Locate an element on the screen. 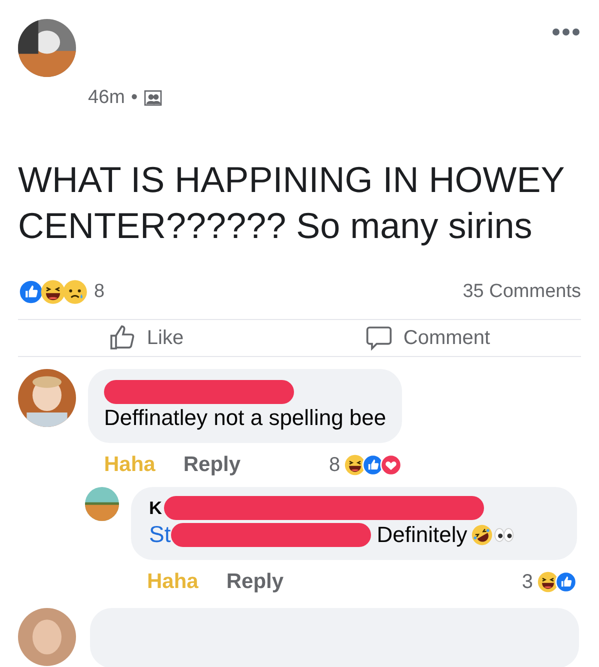 Image resolution: width=599 pixels, height=667 pixels. comment-count: 35 Comments is located at coordinates (521, 292).